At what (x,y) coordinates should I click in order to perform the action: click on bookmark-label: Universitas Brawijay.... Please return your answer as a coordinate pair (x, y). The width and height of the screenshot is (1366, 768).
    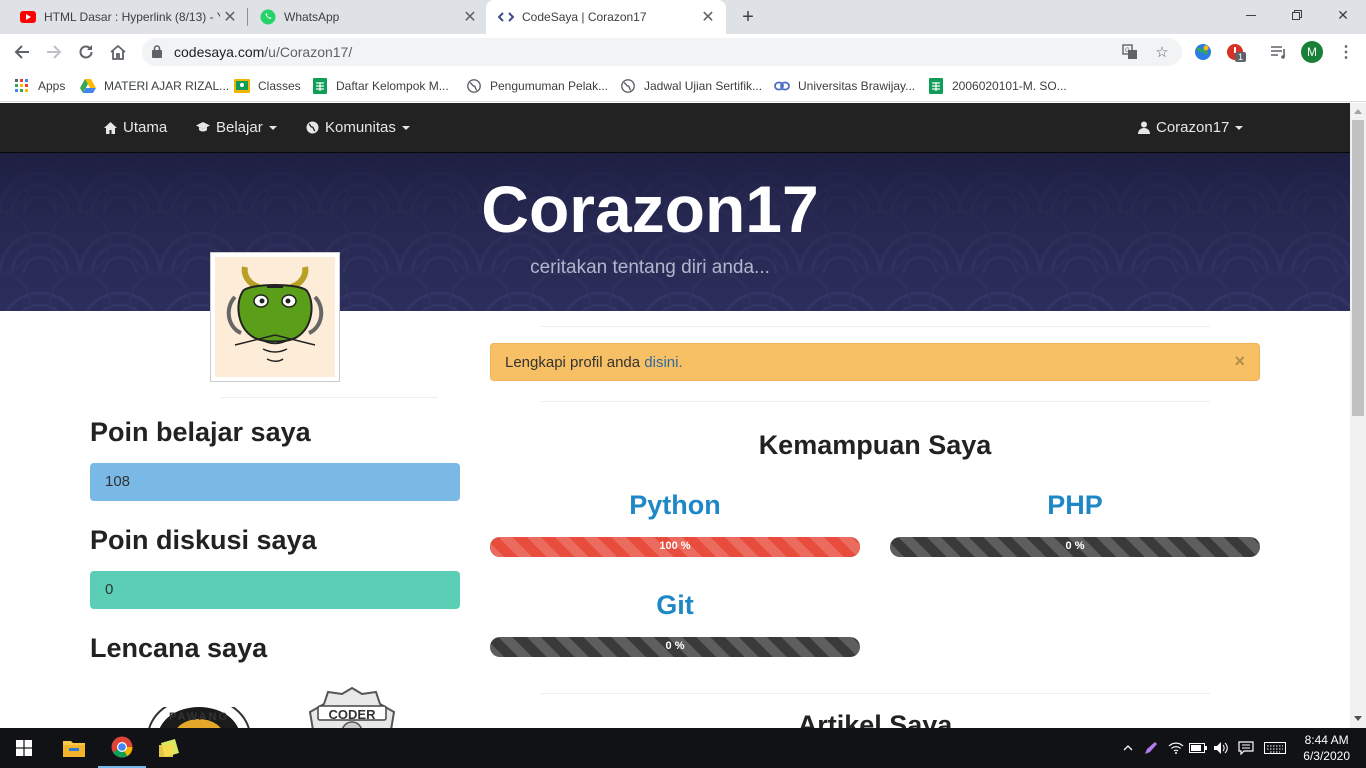
    Looking at the image, I should click on (857, 86).